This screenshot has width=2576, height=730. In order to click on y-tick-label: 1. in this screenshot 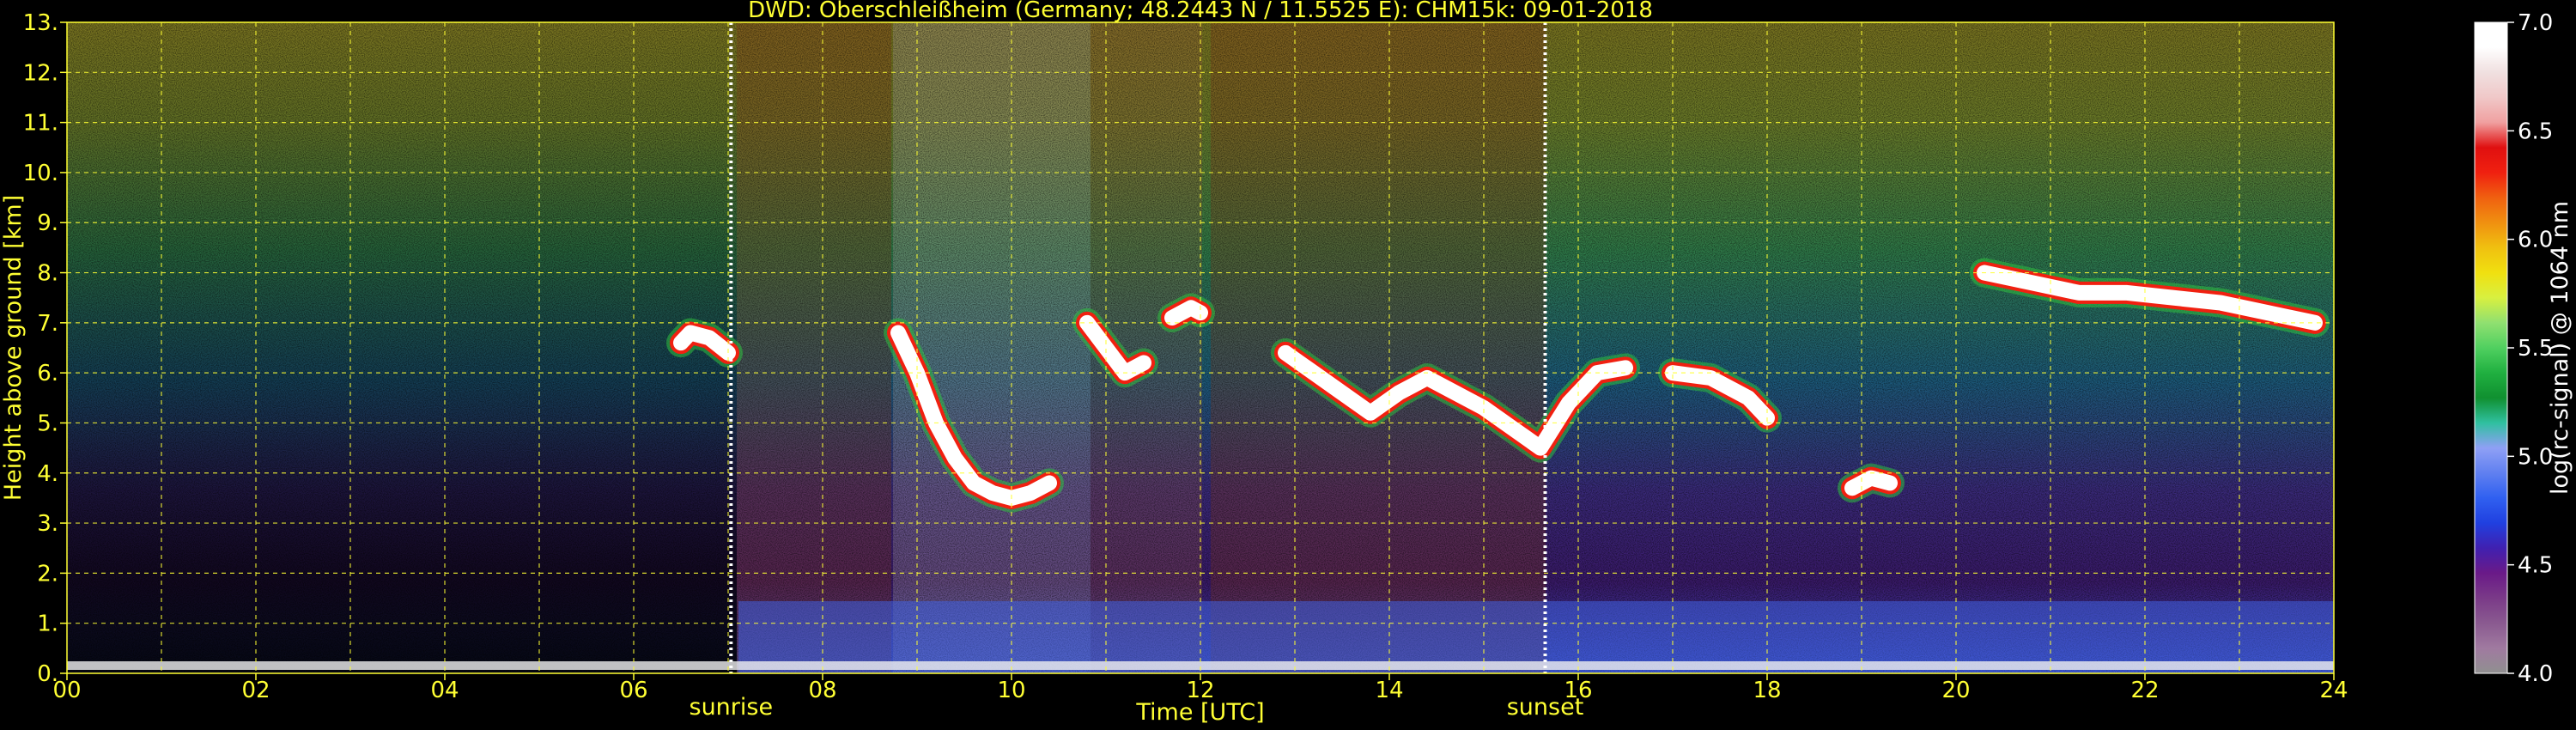, I will do `click(48, 624)`.